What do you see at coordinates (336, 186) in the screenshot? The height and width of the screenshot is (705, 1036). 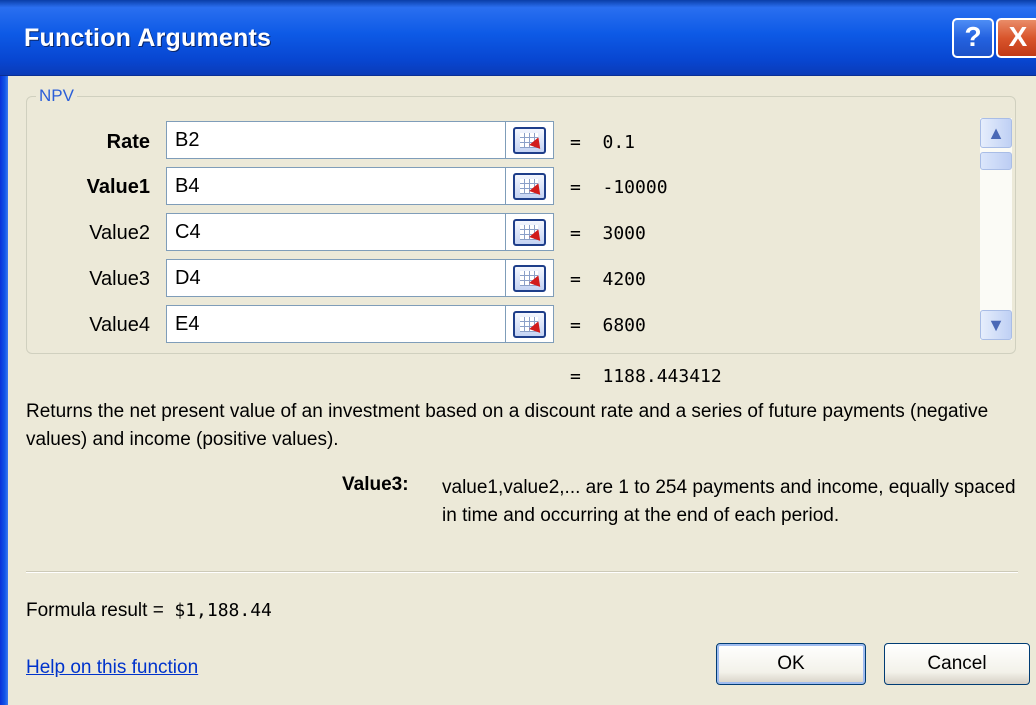 I see `value1-input` at bounding box center [336, 186].